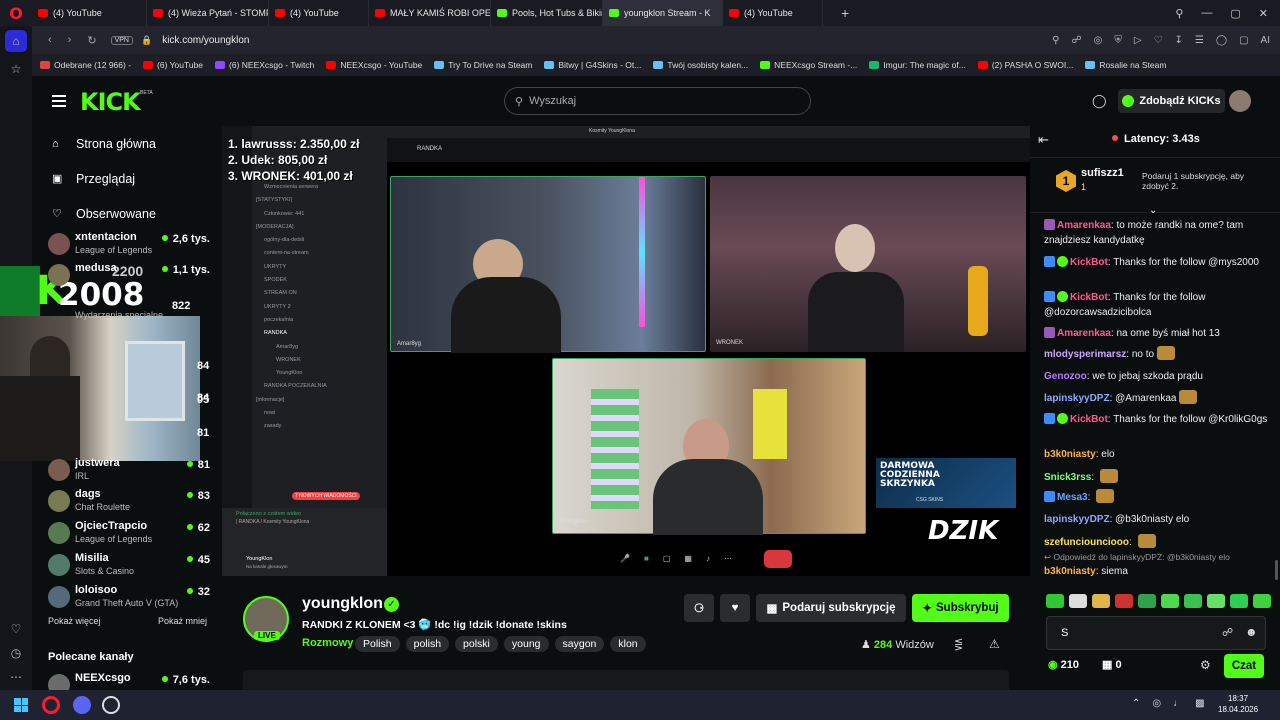  Describe the element at coordinates (1235, 13) in the screenshot. I see `maximize-icon: ▢` at that location.